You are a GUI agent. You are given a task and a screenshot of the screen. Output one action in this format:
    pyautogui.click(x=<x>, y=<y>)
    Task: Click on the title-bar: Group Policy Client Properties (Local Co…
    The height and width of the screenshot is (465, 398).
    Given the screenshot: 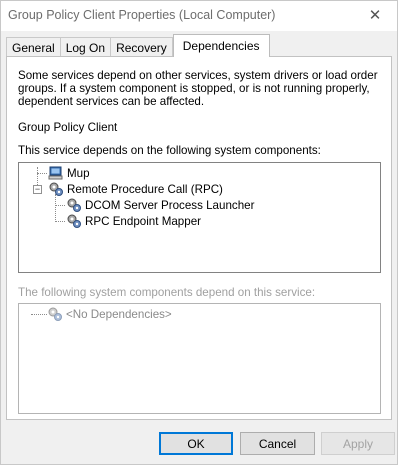 What is the action you would take?
    pyautogui.click(x=199, y=16)
    